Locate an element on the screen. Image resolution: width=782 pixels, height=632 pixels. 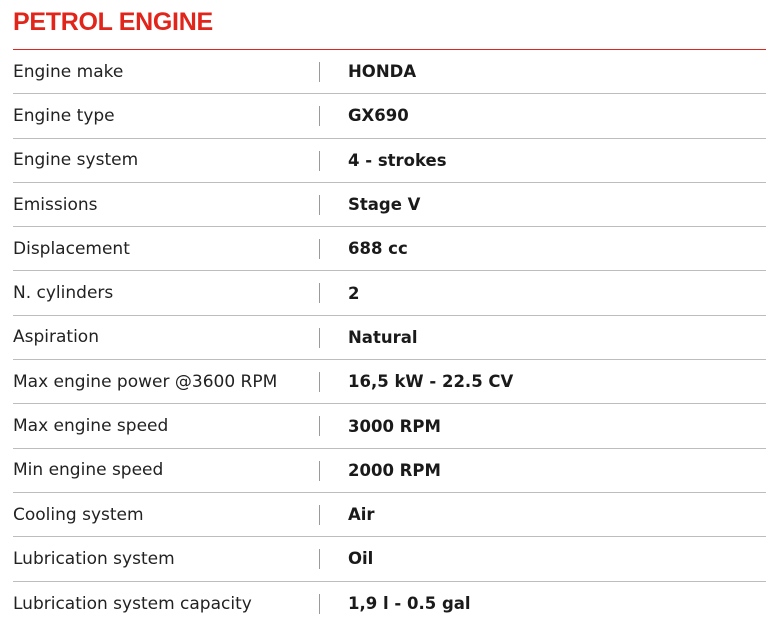
row-label: Displacement is located at coordinates (71, 248).